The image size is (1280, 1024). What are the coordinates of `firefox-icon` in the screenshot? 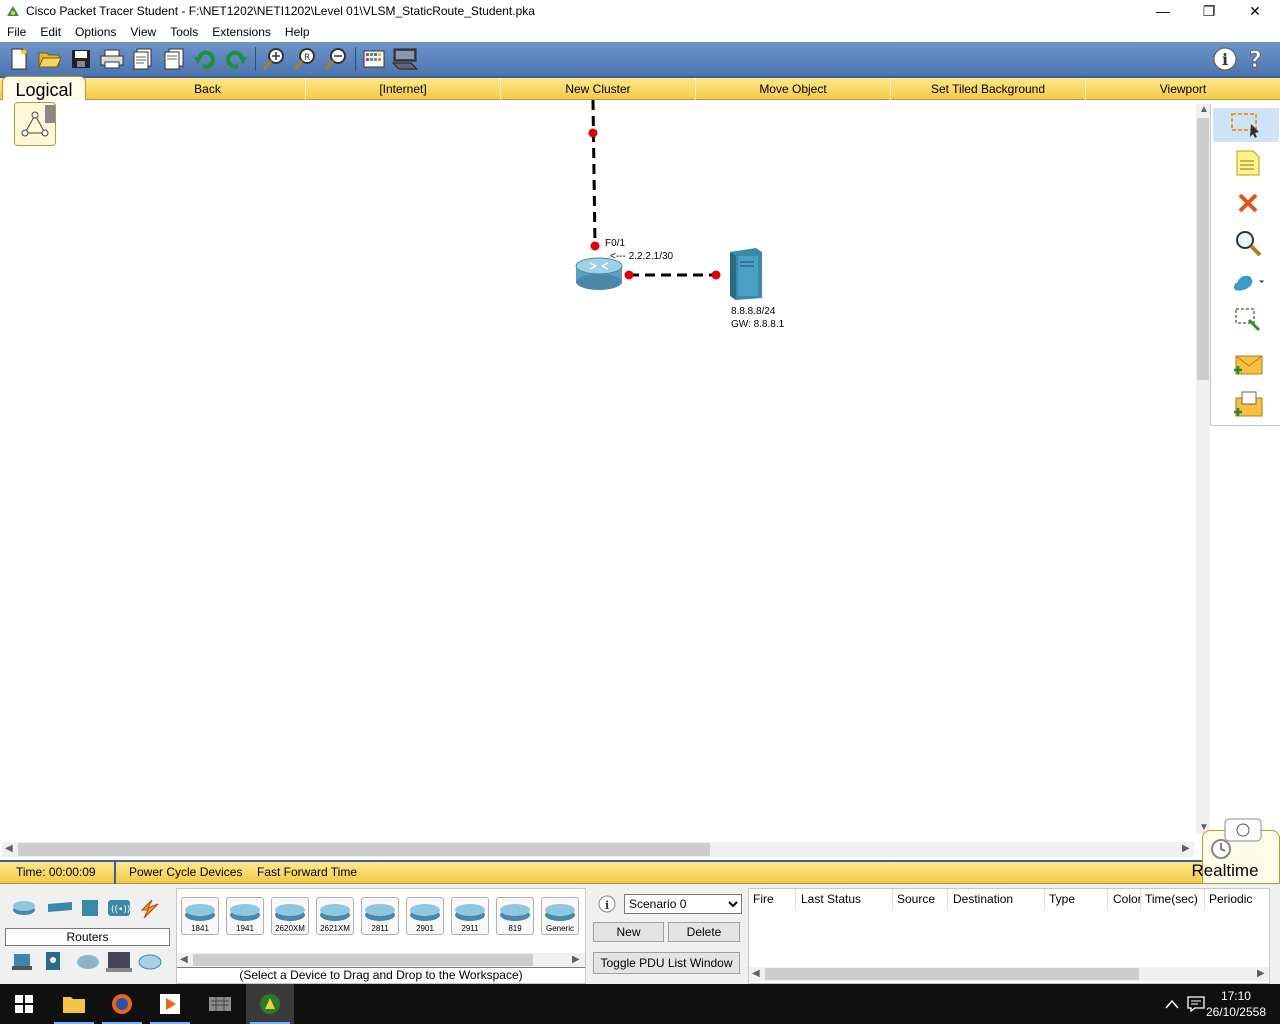 It's located at (122, 1004).